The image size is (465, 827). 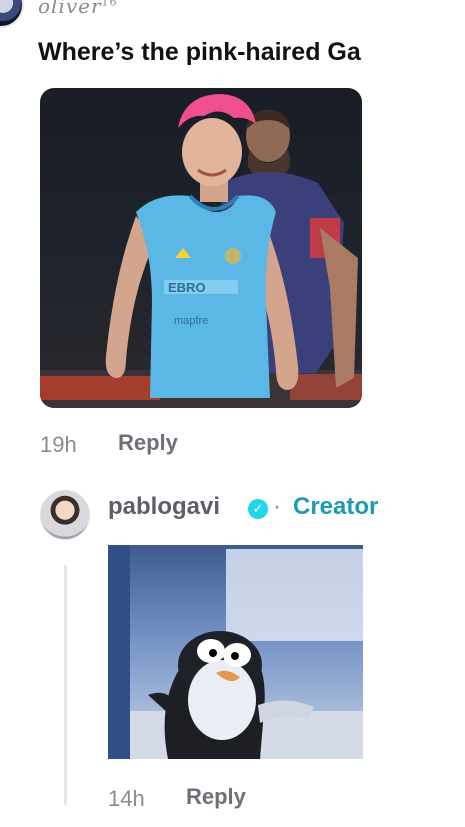 What do you see at coordinates (258, 509) in the screenshot?
I see `verified-badge-icon: ✓` at bounding box center [258, 509].